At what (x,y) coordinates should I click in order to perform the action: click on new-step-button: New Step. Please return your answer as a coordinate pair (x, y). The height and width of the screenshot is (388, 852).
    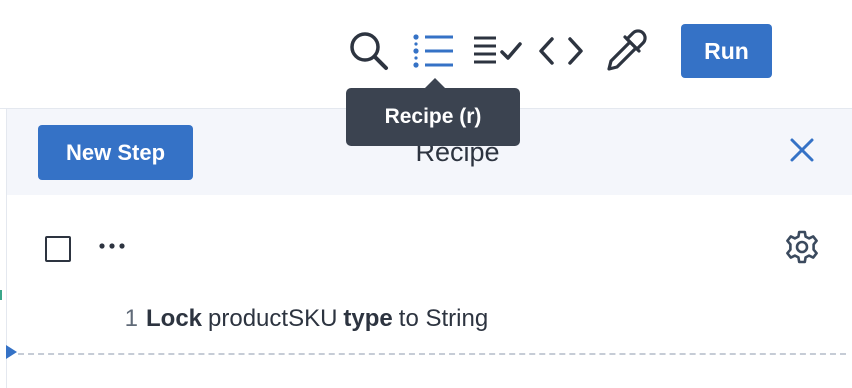
    Looking at the image, I should click on (115, 152).